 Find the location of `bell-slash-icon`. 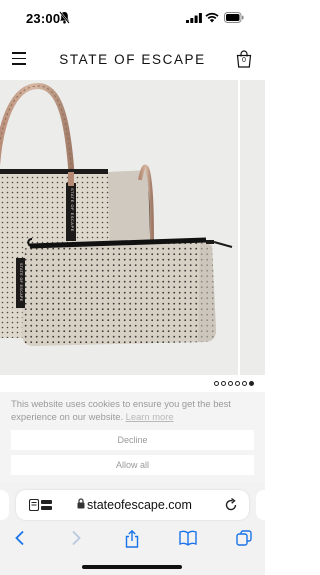

bell-slash-icon is located at coordinates (64, 17).